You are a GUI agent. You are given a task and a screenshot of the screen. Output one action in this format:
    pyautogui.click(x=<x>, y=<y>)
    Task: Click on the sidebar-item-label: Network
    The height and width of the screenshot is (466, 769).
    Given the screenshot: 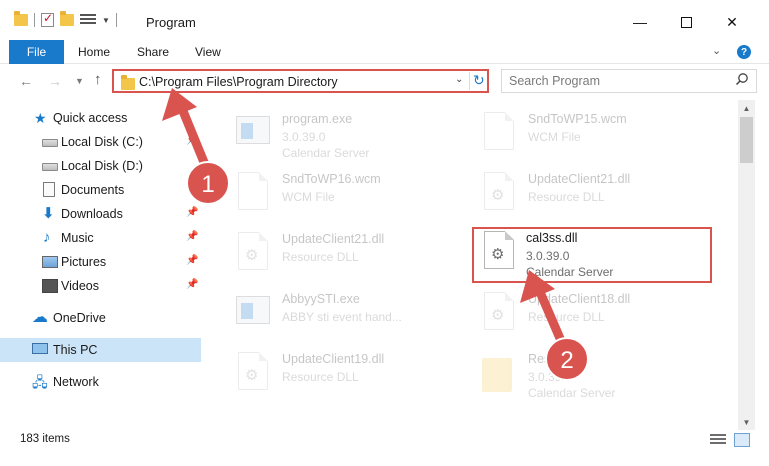 What is the action you would take?
    pyautogui.click(x=76, y=382)
    